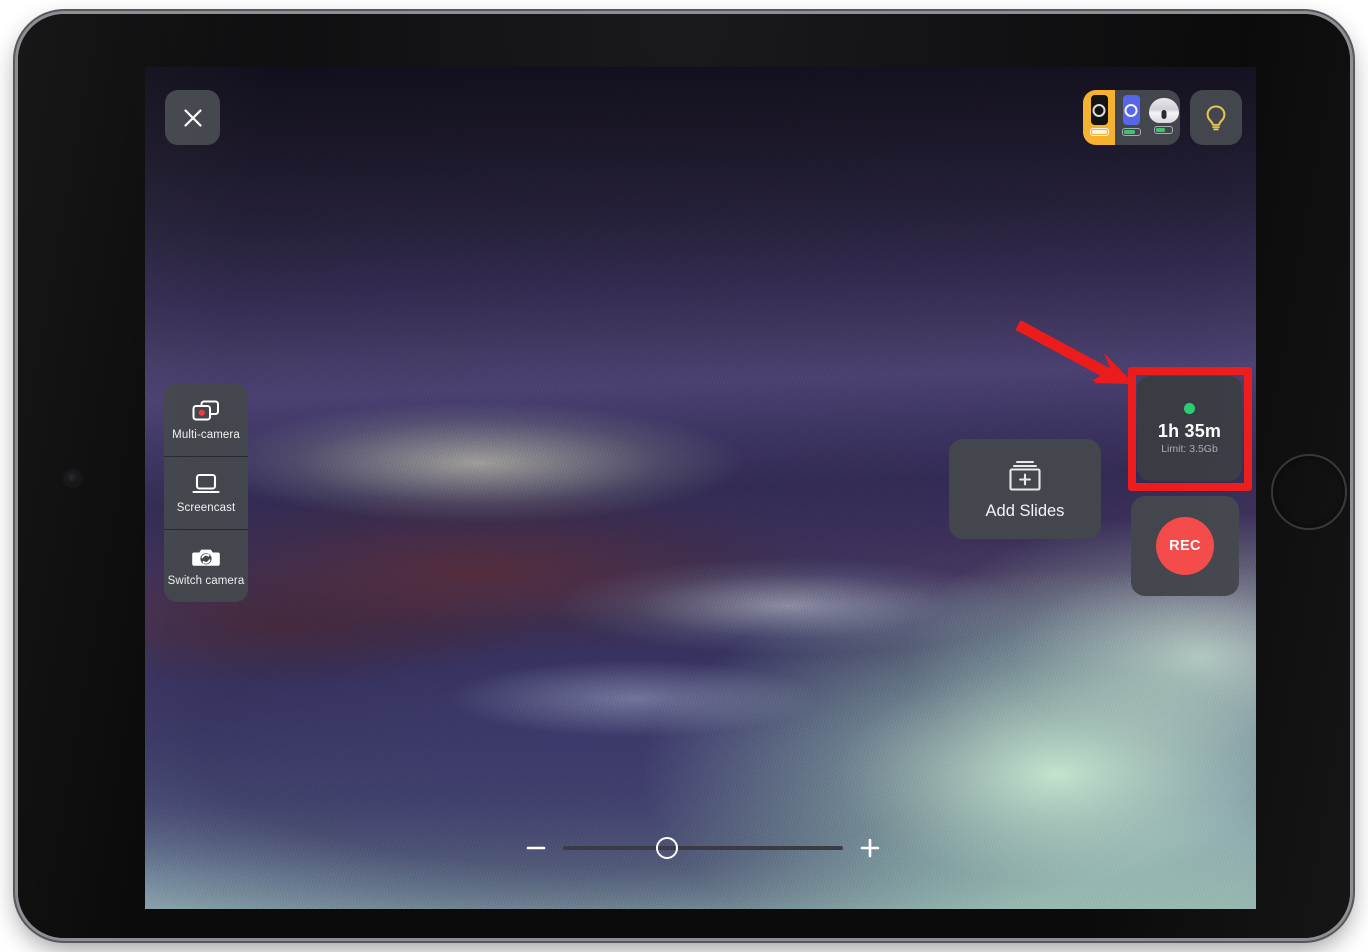 The width and height of the screenshot is (1368, 952). What do you see at coordinates (1099, 132) in the screenshot?
I see `battery-full-icon` at bounding box center [1099, 132].